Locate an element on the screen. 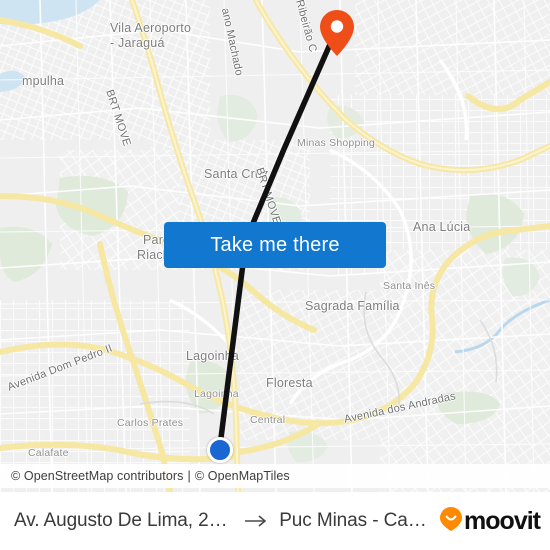  moovit-pin-icon is located at coordinates (451, 521).